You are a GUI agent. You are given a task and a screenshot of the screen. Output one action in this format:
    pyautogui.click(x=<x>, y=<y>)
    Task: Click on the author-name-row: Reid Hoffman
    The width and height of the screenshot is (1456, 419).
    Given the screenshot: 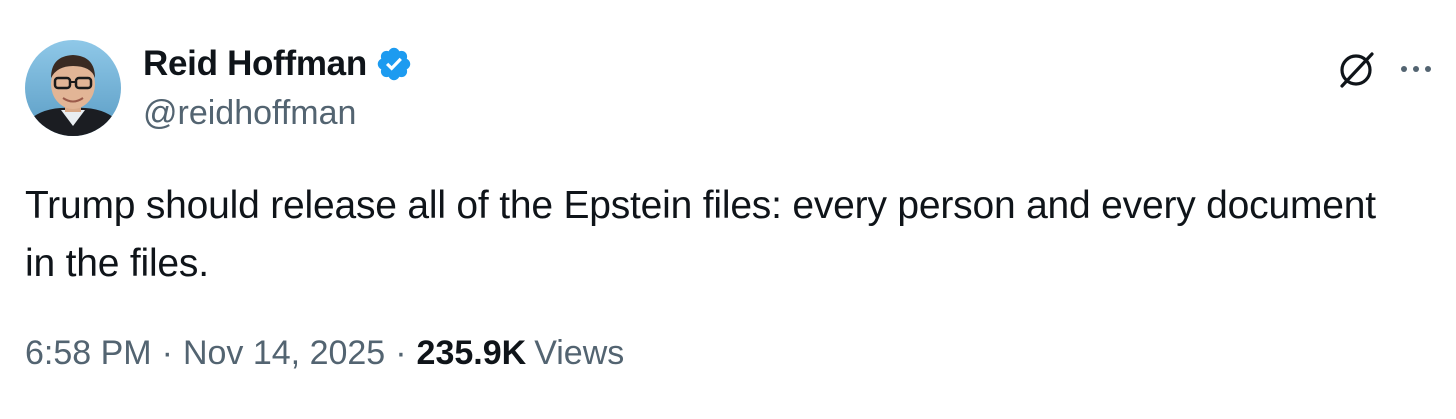 What is the action you would take?
    pyautogui.click(x=278, y=64)
    